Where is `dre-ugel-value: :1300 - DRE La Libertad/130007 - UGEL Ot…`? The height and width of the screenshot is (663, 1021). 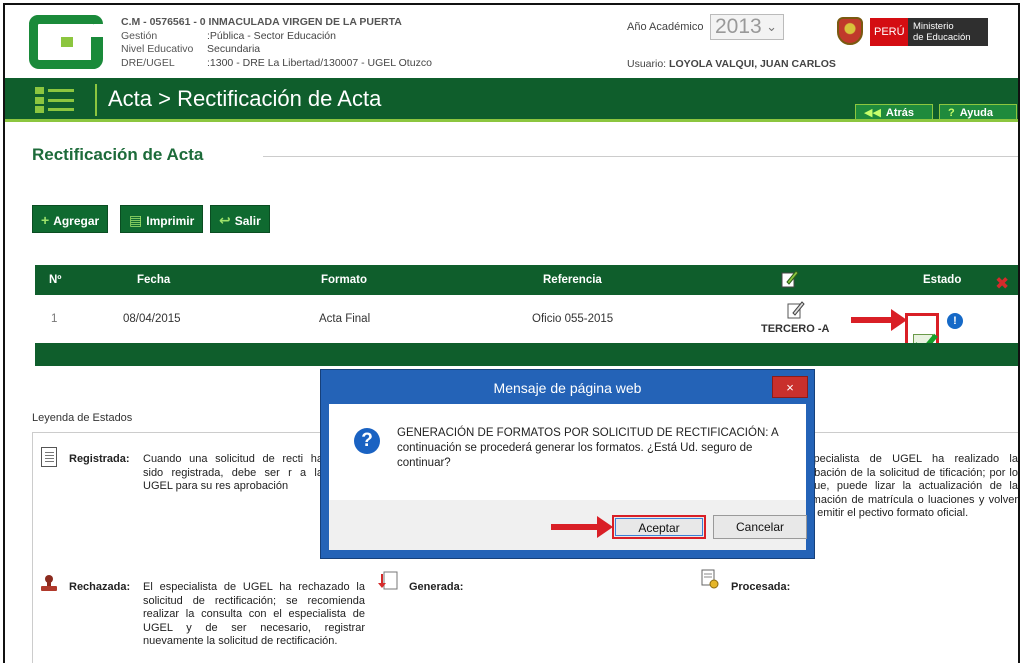 dre-ugel-value: :1300 - DRE La Libertad/130007 - UGEL Ot… is located at coordinates (319, 62).